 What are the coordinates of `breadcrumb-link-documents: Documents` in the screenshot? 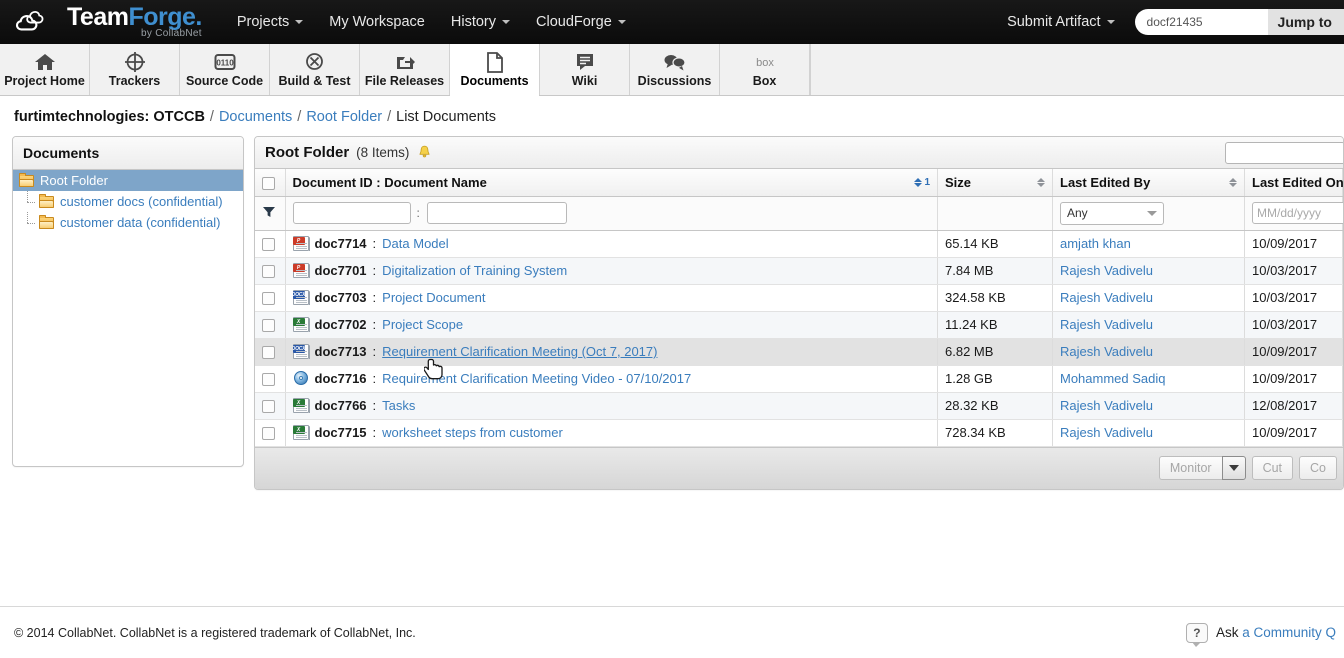 It's located at (255, 117).